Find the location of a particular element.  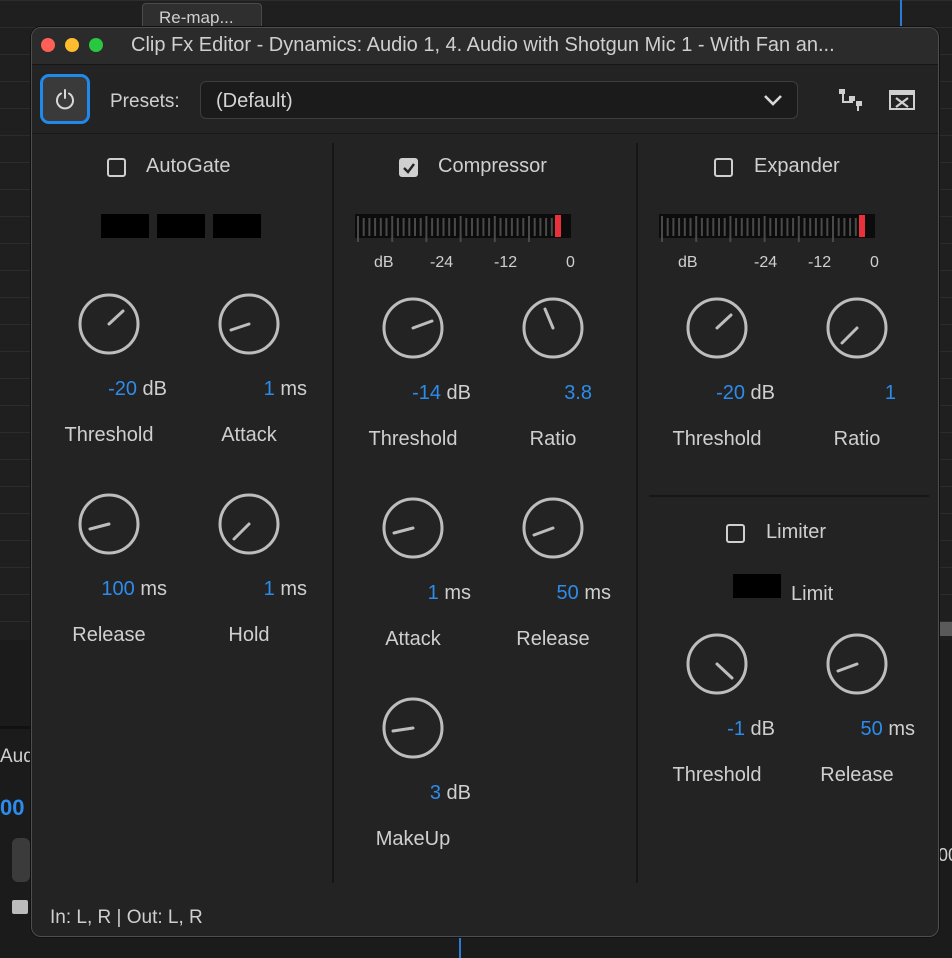

expander-label: Expander is located at coordinates (797, 166).